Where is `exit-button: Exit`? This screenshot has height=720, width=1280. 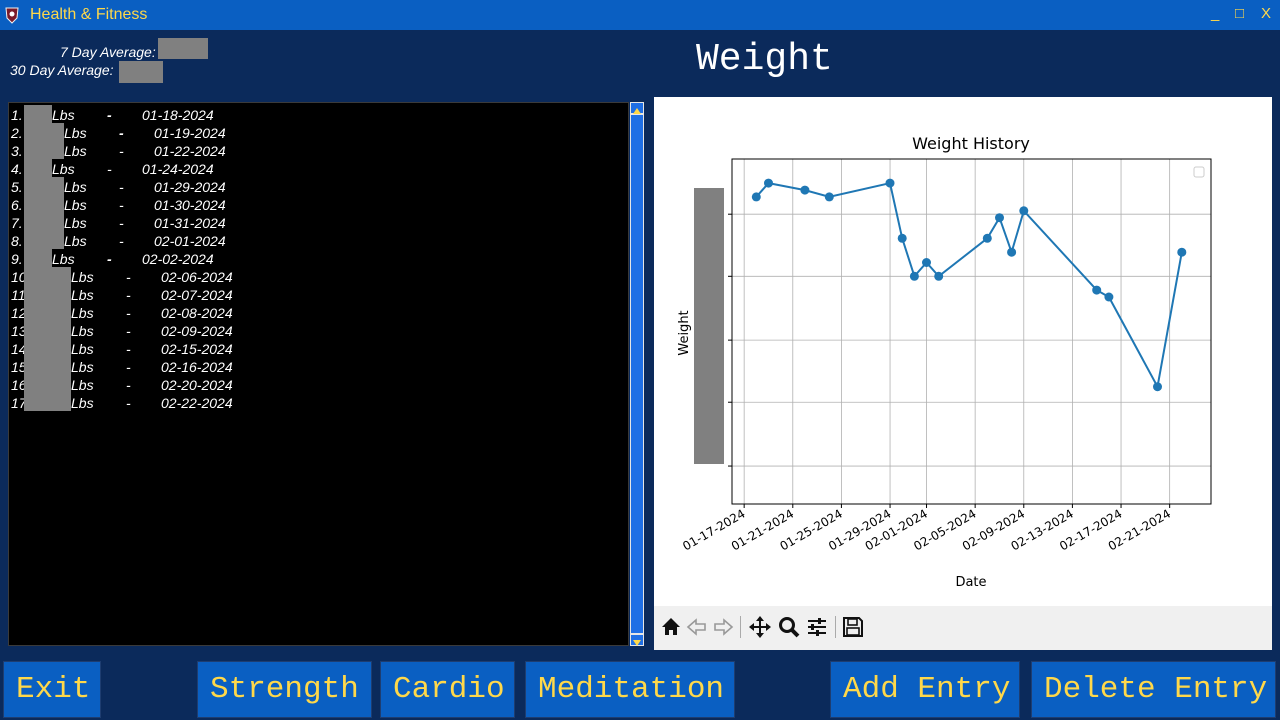 exit-button: Exit is located at coordinates (52, 689).